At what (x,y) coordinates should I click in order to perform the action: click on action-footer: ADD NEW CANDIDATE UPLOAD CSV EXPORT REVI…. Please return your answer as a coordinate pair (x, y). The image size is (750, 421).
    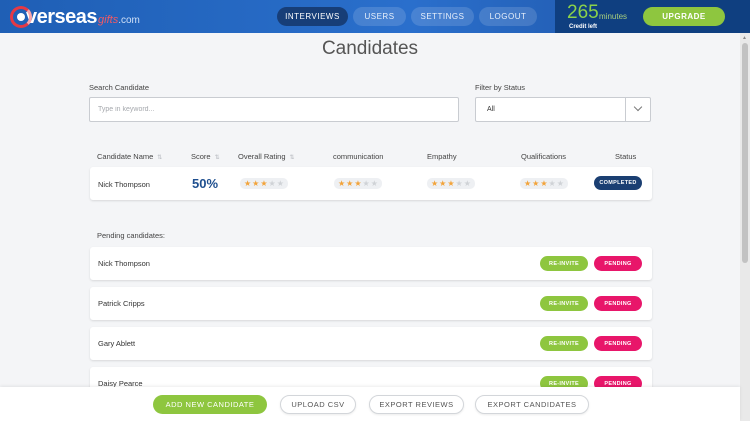
    Looking at the image, I should click on (370, 404).